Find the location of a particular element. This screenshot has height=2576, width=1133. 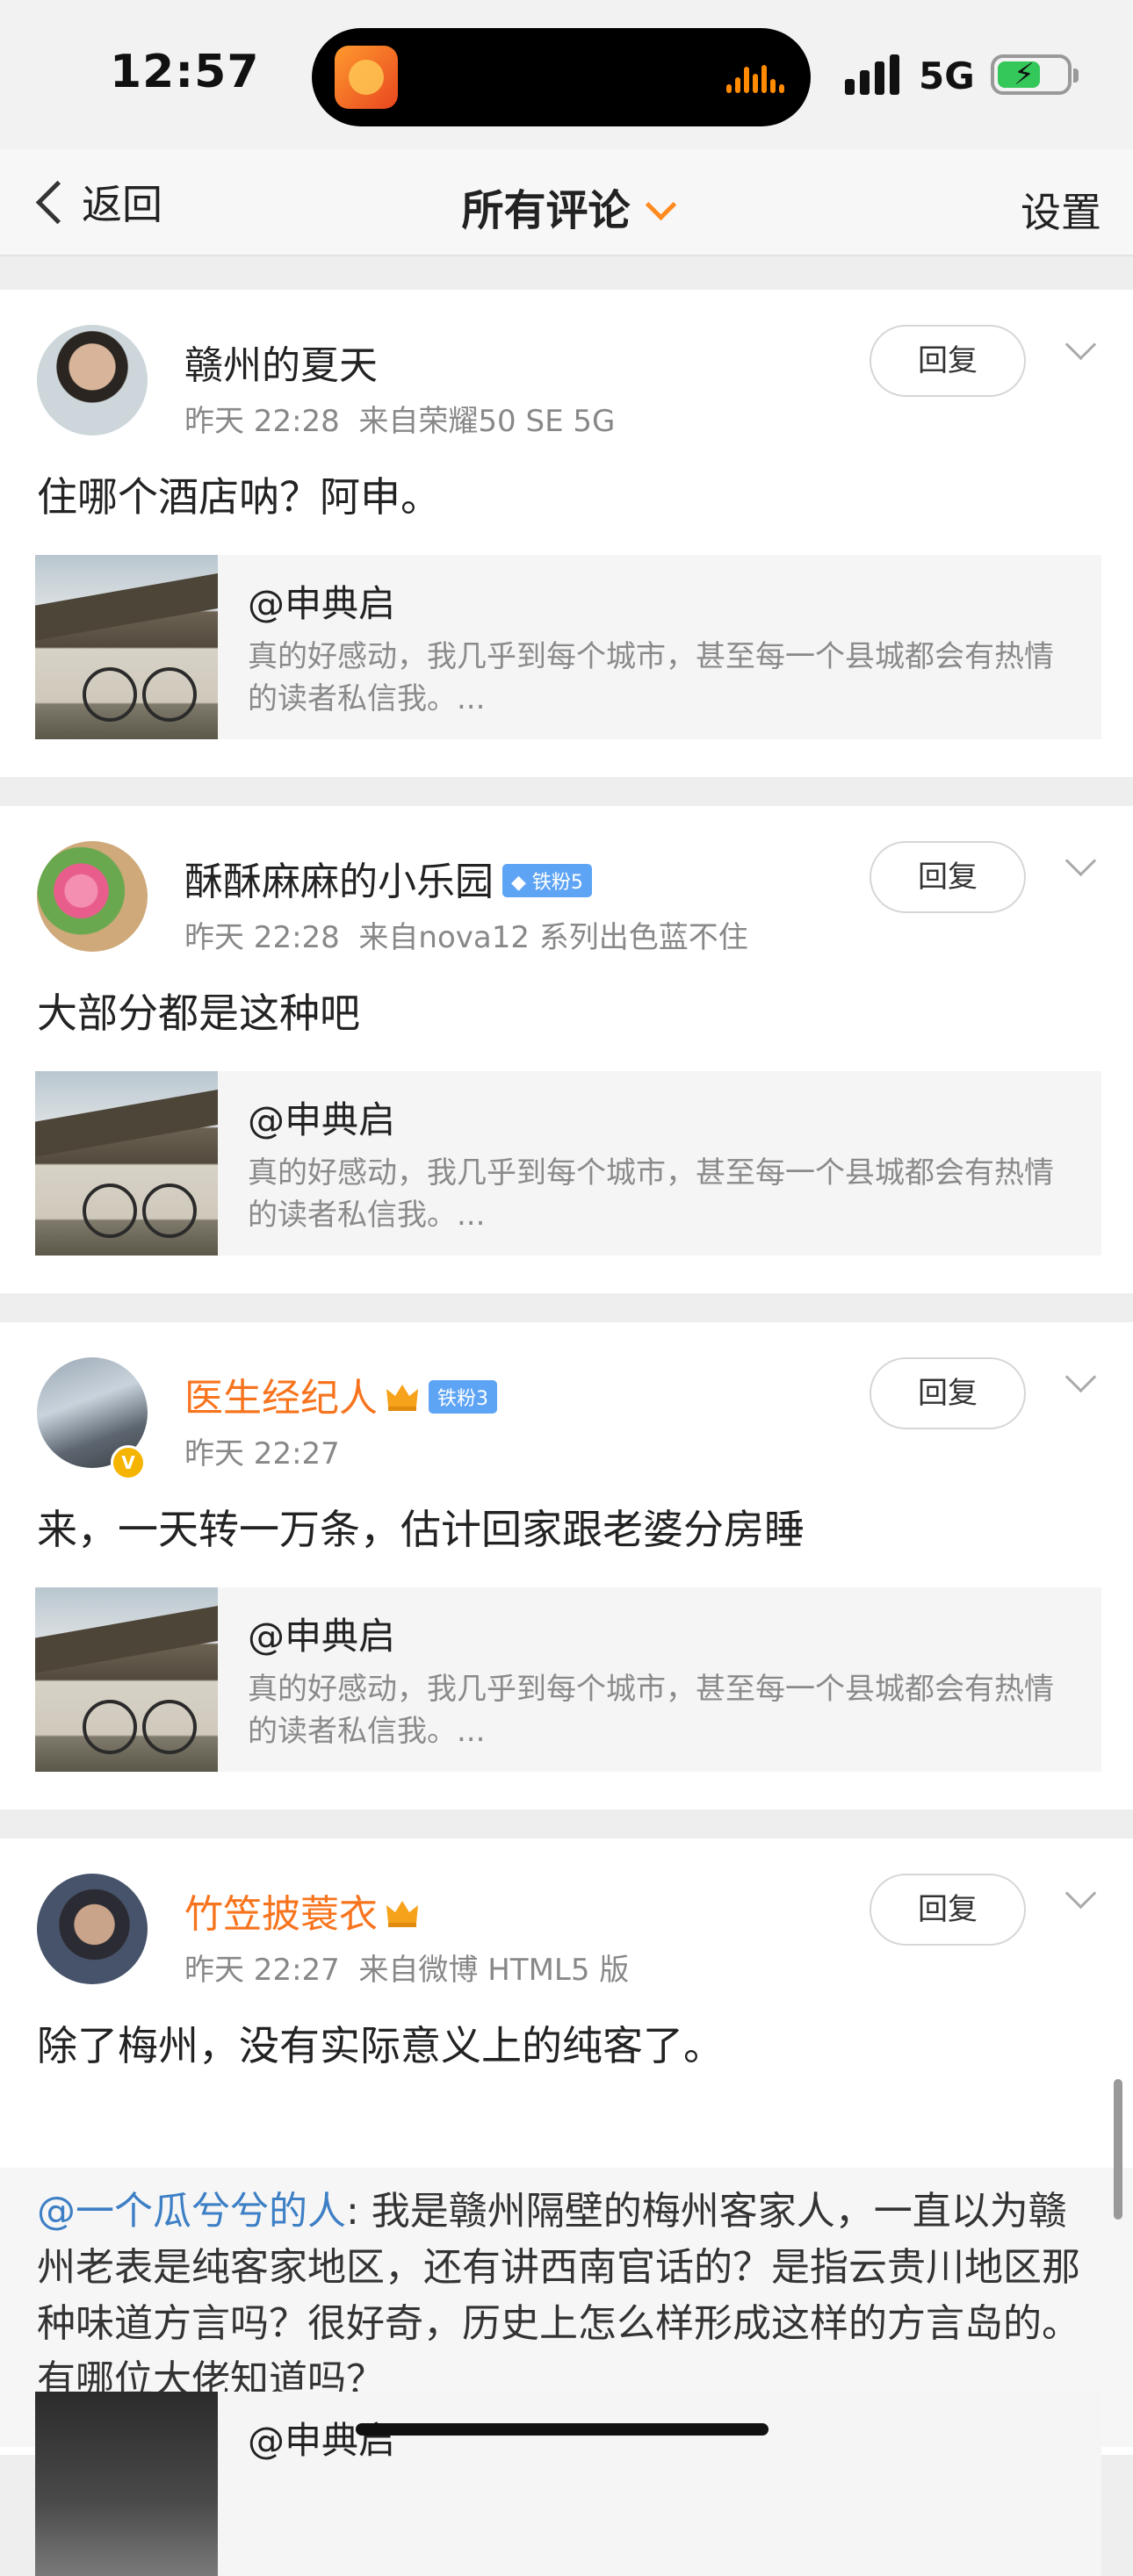

status-time: 12:57 is located at coordinates (185, 72).